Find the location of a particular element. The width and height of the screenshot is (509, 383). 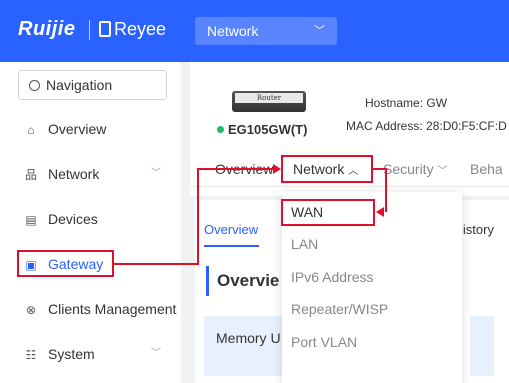

tab-security: Security ﹀ is located at coordinates (415, 169).